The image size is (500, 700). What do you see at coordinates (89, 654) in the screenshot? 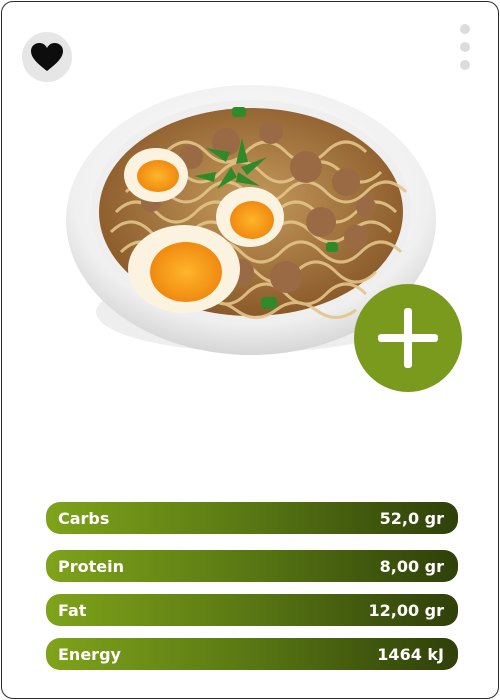
I see `nutrient-label: Energy` at bounding box center [89, 654].